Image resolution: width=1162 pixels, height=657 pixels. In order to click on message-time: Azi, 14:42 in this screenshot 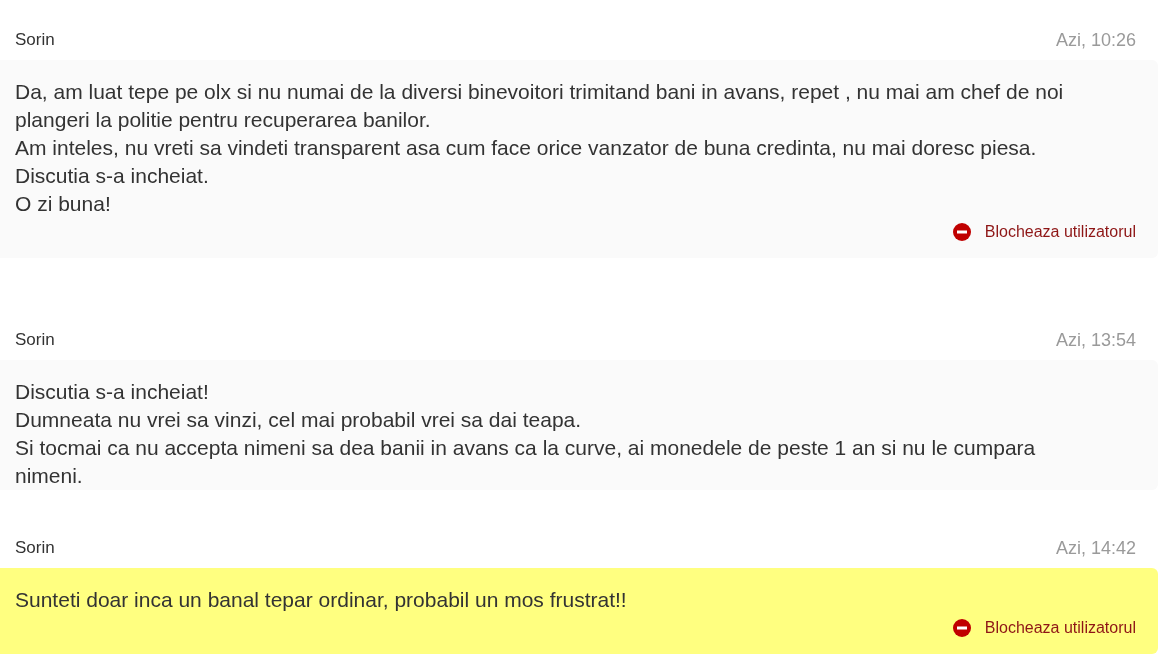, I will do `click(1095, 548)`.